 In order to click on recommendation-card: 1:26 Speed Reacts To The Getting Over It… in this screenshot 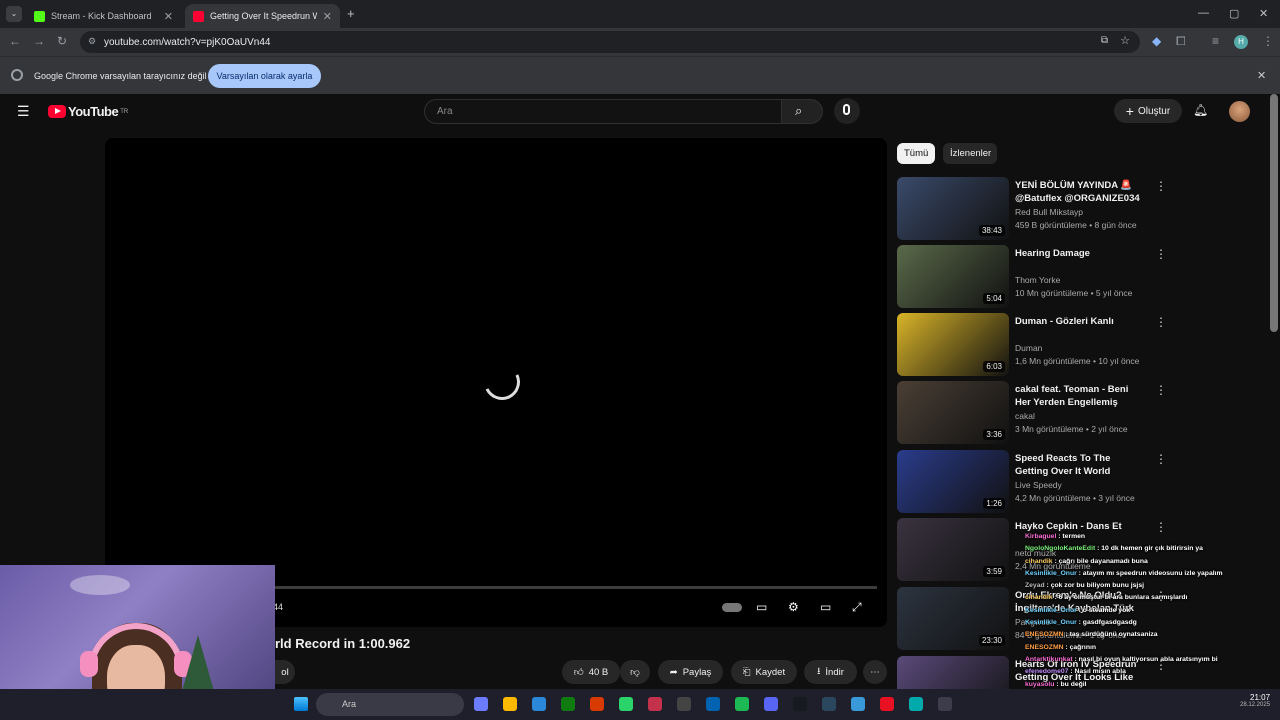, I will do `click(1077, 482)`.